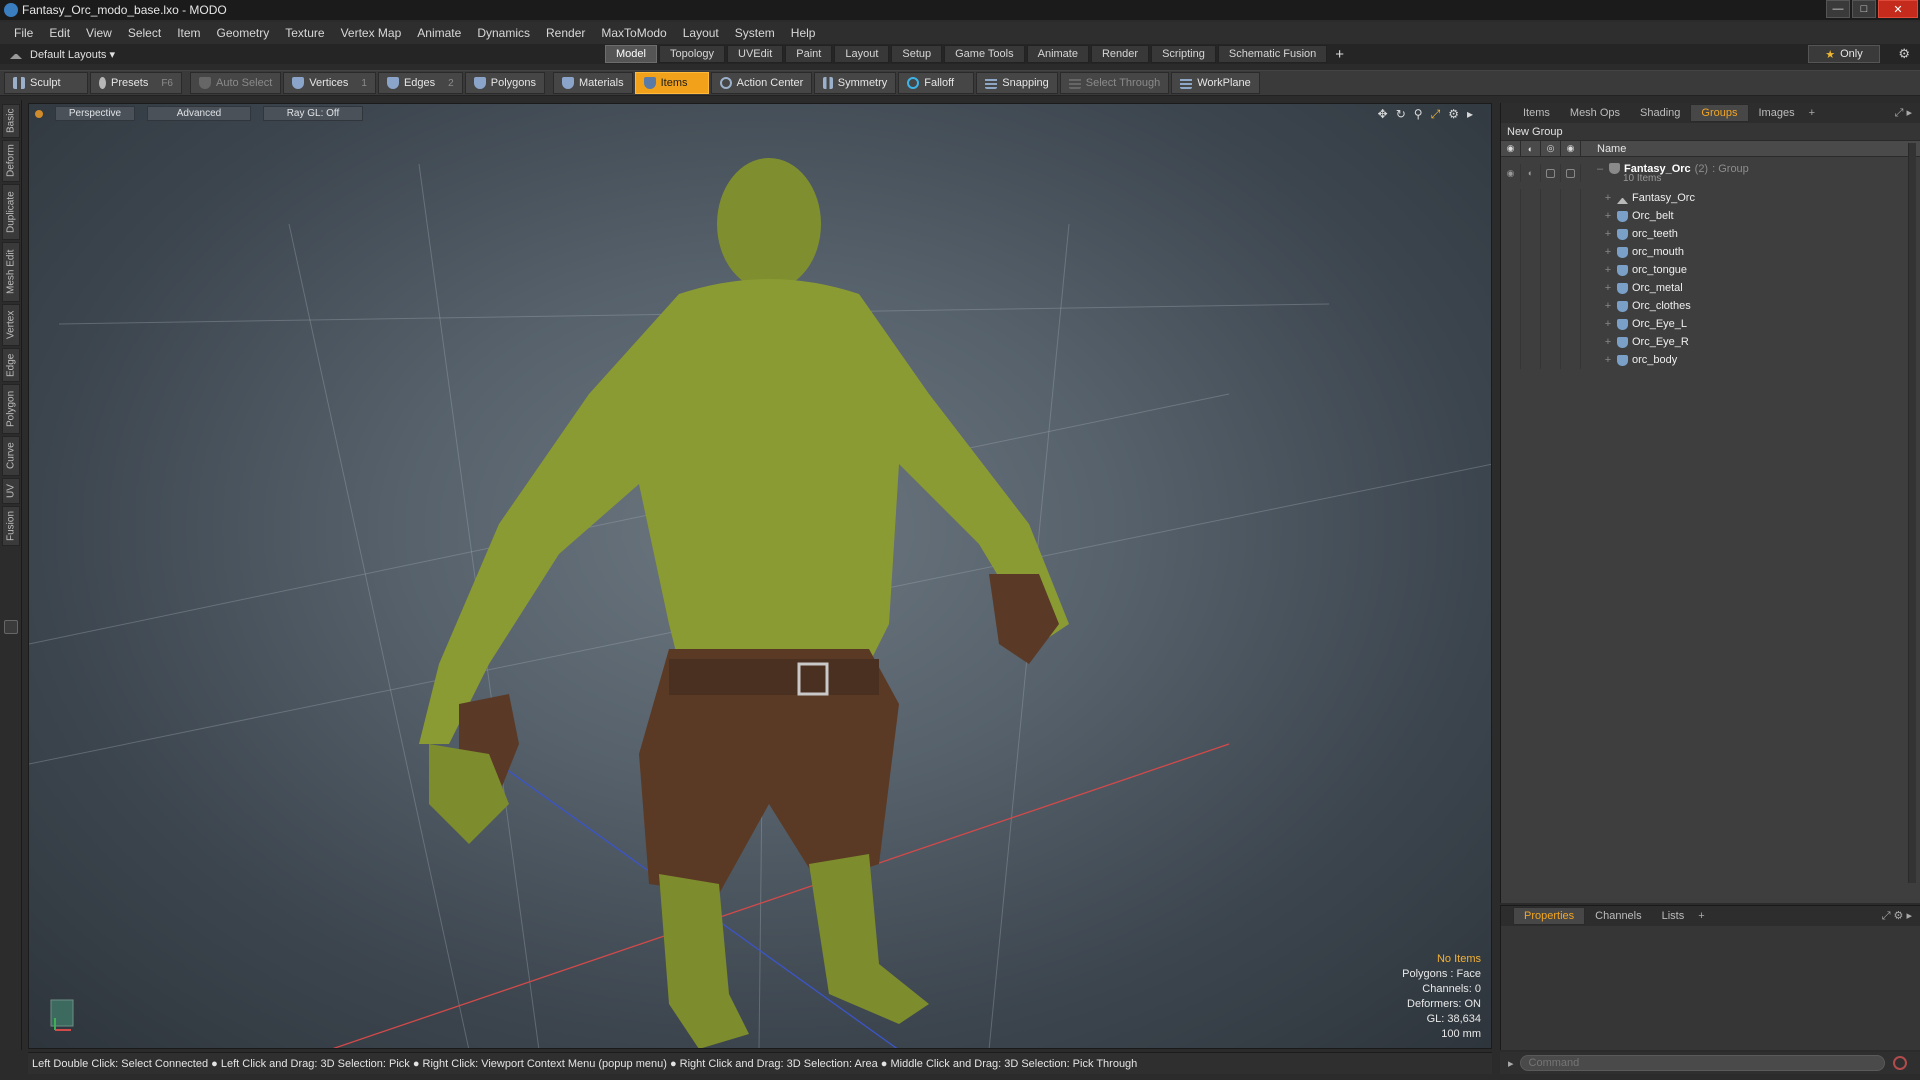 Image resolution: width=1920 pixels, height=1080 pixels. I want to click on menu-animate: Animate, so click(439, 33).